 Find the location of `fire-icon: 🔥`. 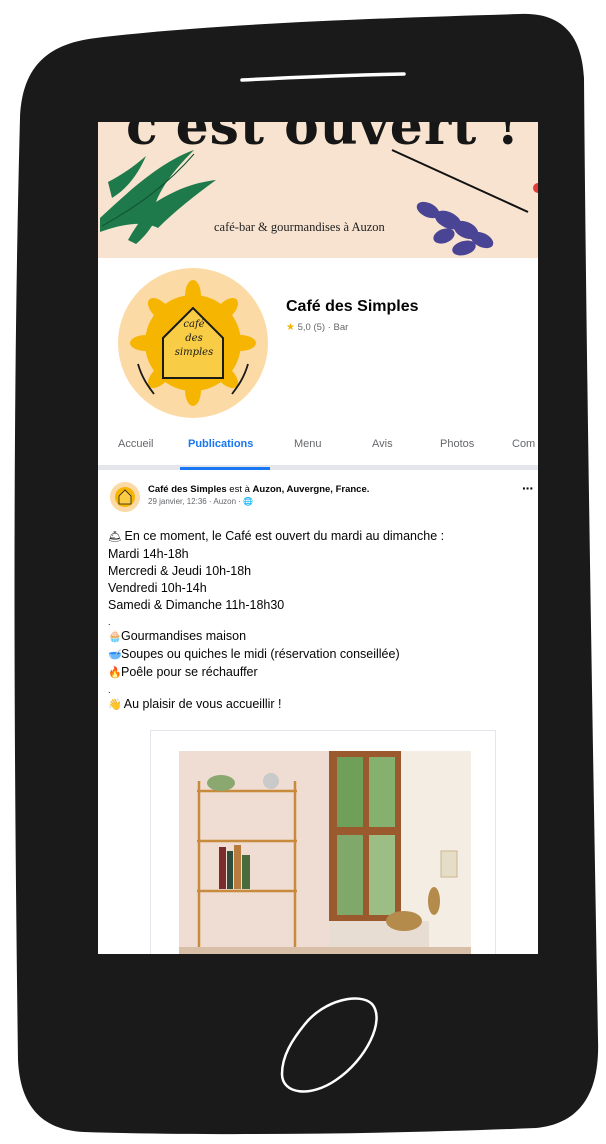

fire-icon: 🔥 is located at coordinates (115, 673).